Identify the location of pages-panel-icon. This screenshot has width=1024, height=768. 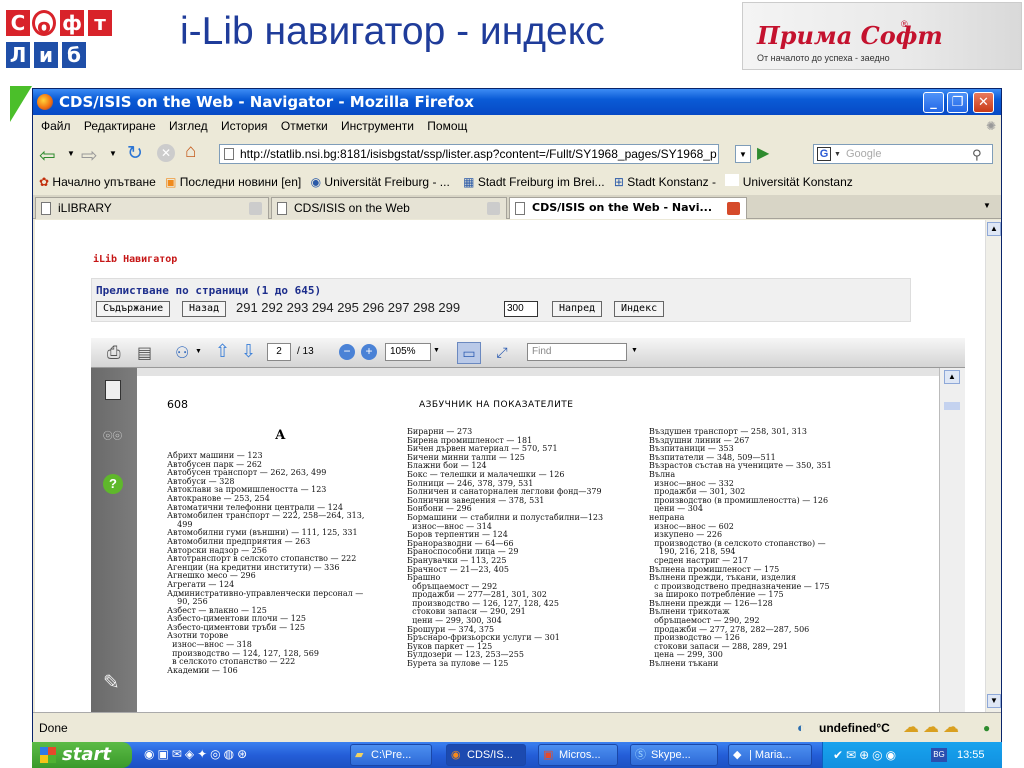
(113, 390).